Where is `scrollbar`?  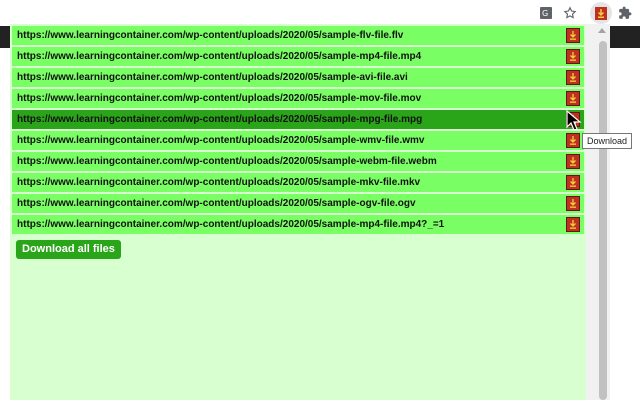 scrollbar is located at coordinates (598, 212).